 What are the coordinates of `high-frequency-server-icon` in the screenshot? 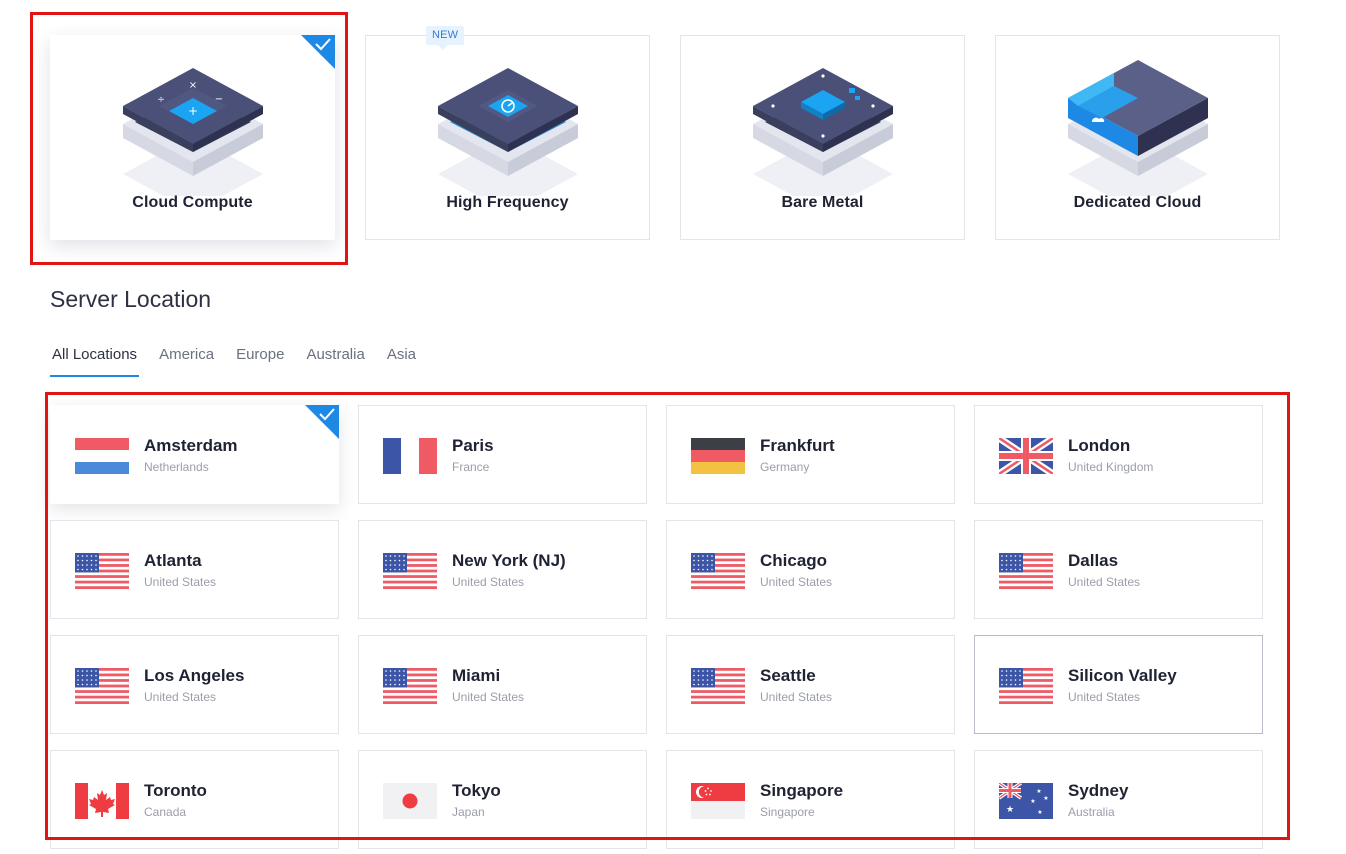 It's located at (507, 132).